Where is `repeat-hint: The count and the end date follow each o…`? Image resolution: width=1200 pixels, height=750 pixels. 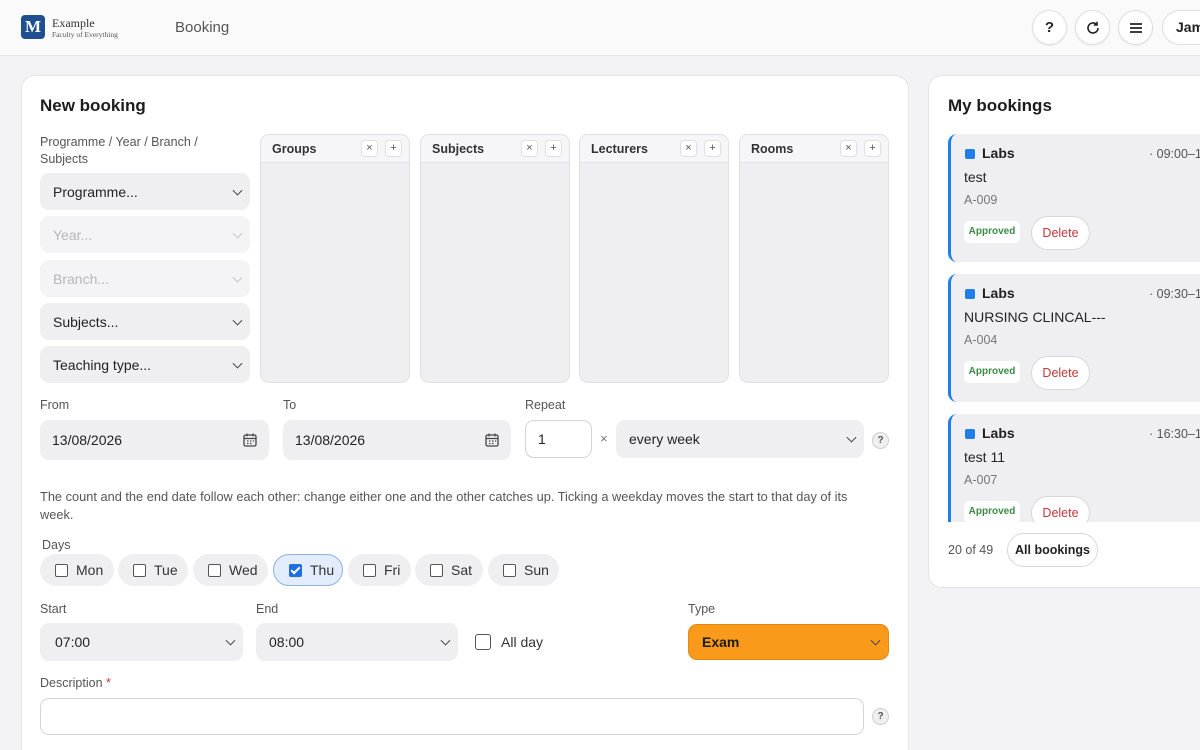 repeat-hint: The count and the end date follow each o… is located at coordinates (444, 505).